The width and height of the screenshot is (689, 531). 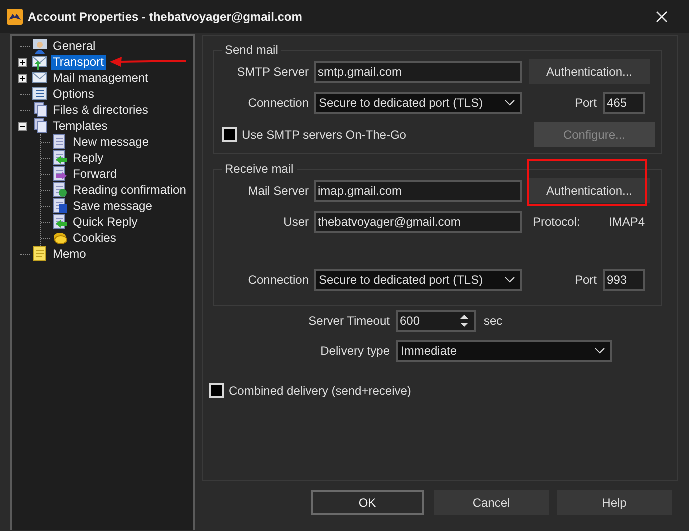 I want to click on field-label: Protocol:, so click(x=557, y=222).